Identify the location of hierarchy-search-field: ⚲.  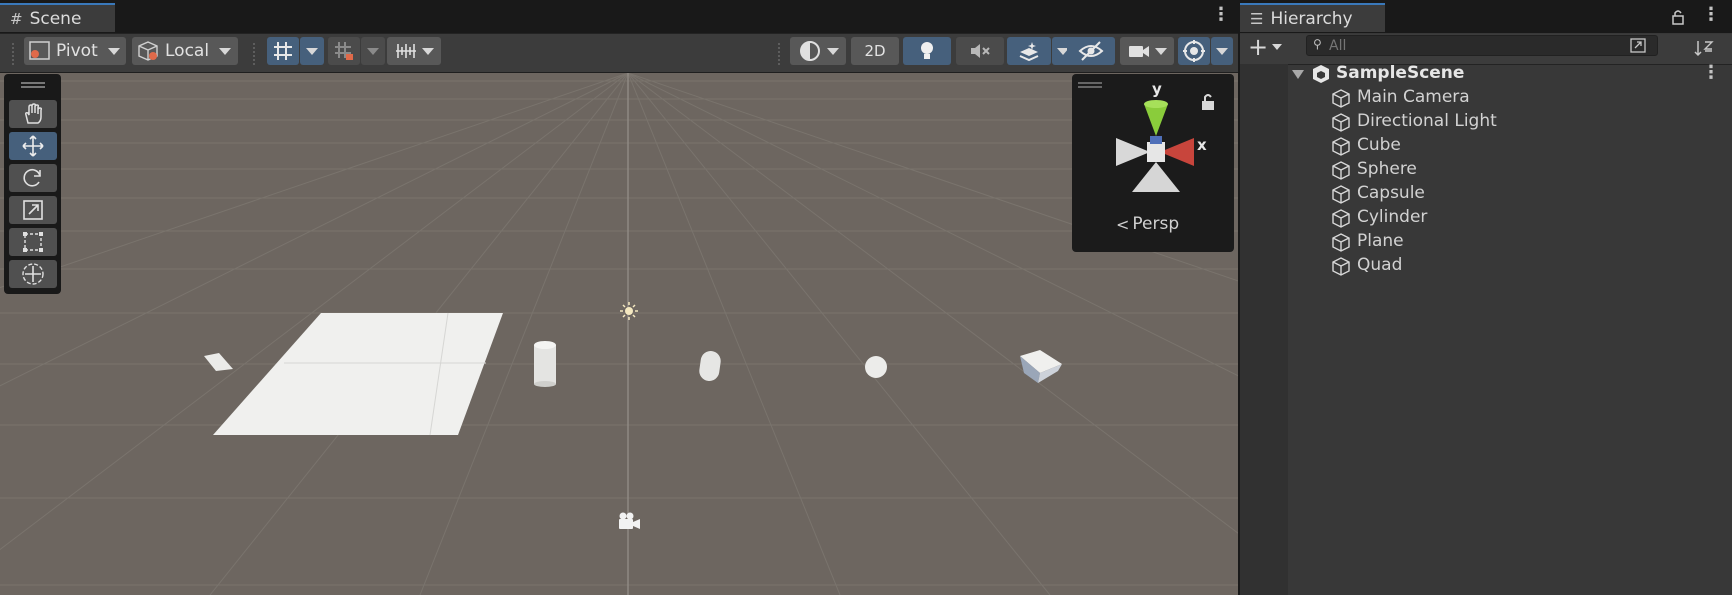
(1482, 45).